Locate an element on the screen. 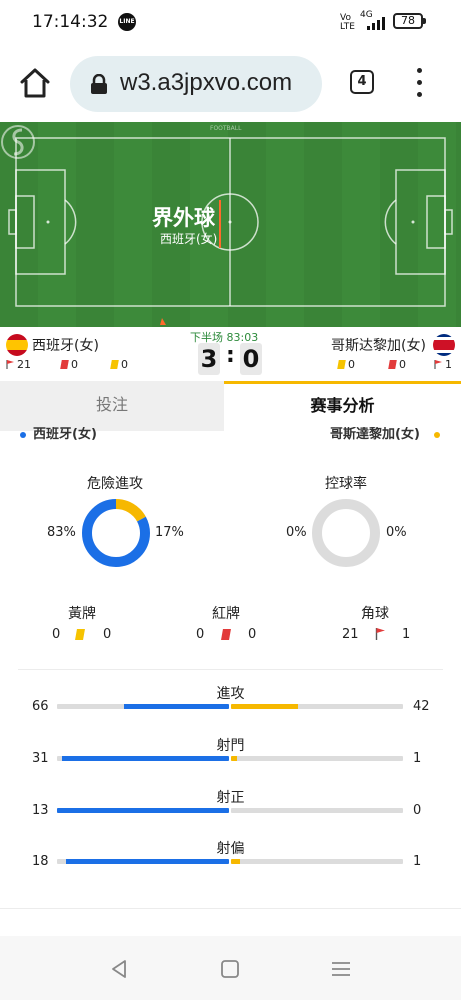  home-yellow-cards: 0 is located at coordinates (119, 364).